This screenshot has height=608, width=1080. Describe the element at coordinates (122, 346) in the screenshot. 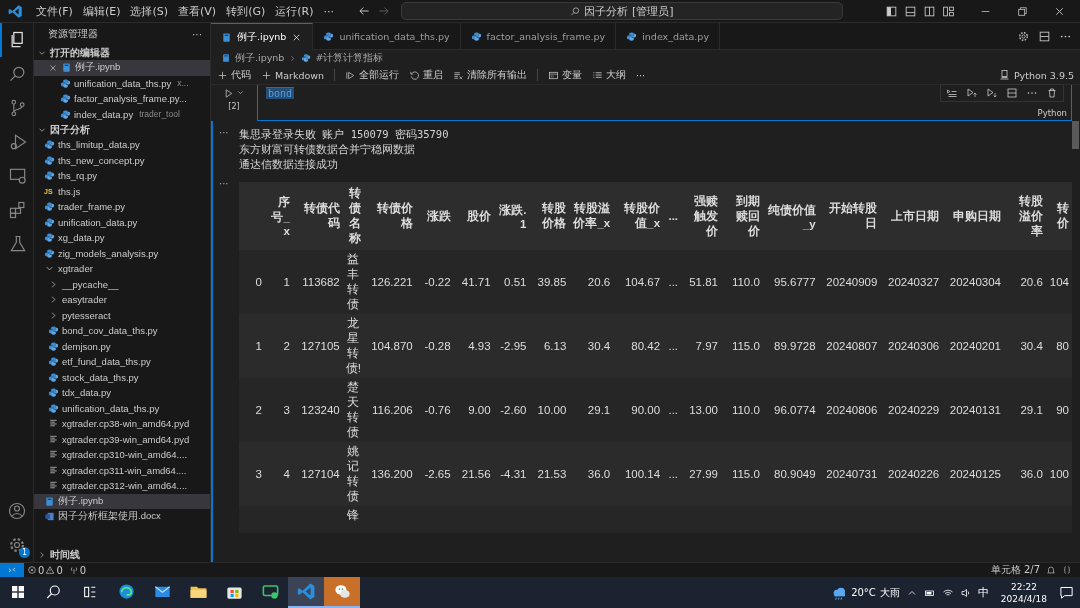

I see `file-item: demjson.py` at that location.